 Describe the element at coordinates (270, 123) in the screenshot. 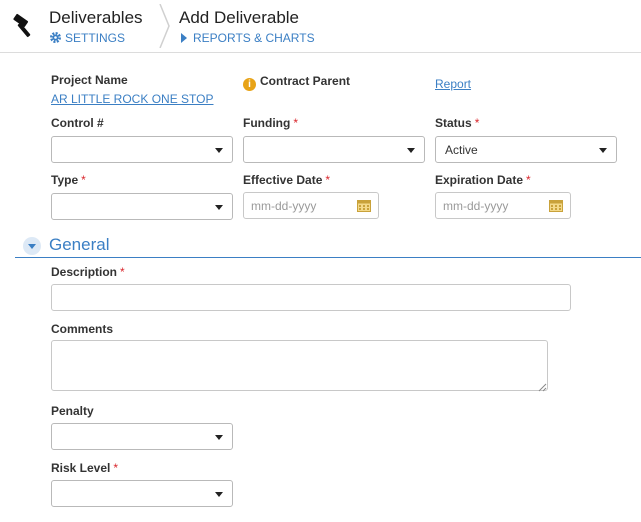

I see `funding-label: Funding *` at that location.